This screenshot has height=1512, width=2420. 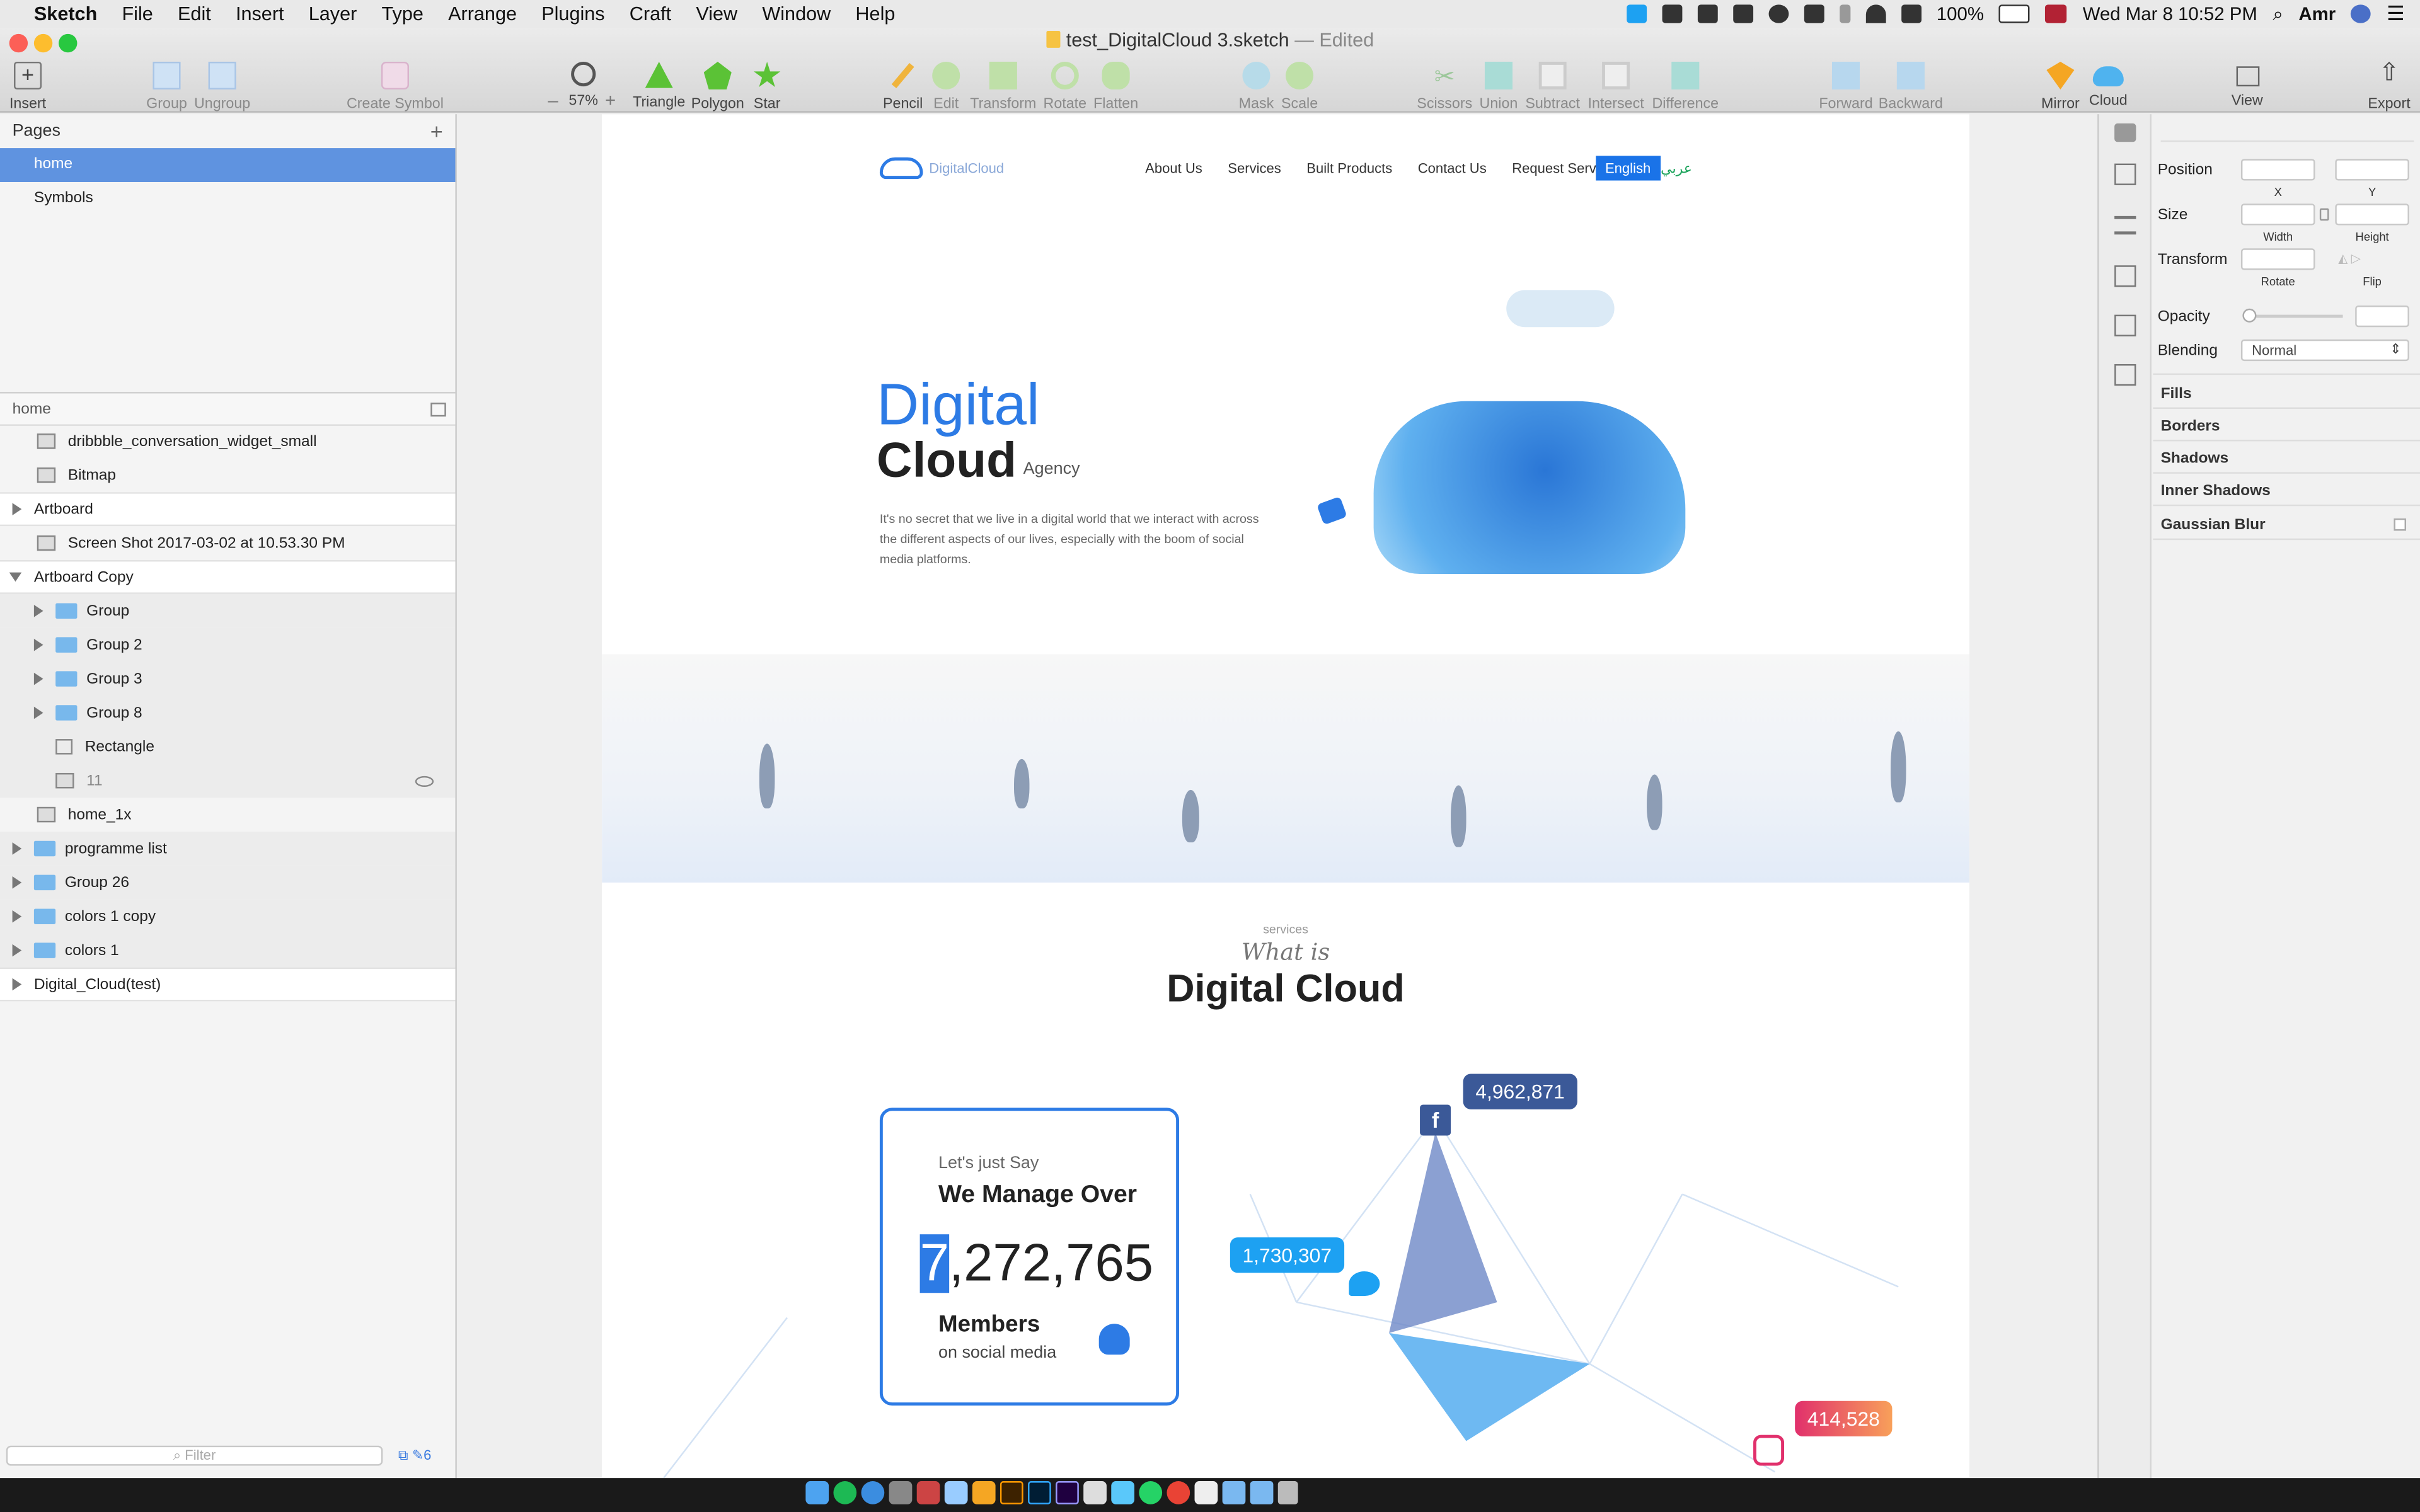 I want to click on lang-arabic-link: عربي, so click(x=1676, y=169).